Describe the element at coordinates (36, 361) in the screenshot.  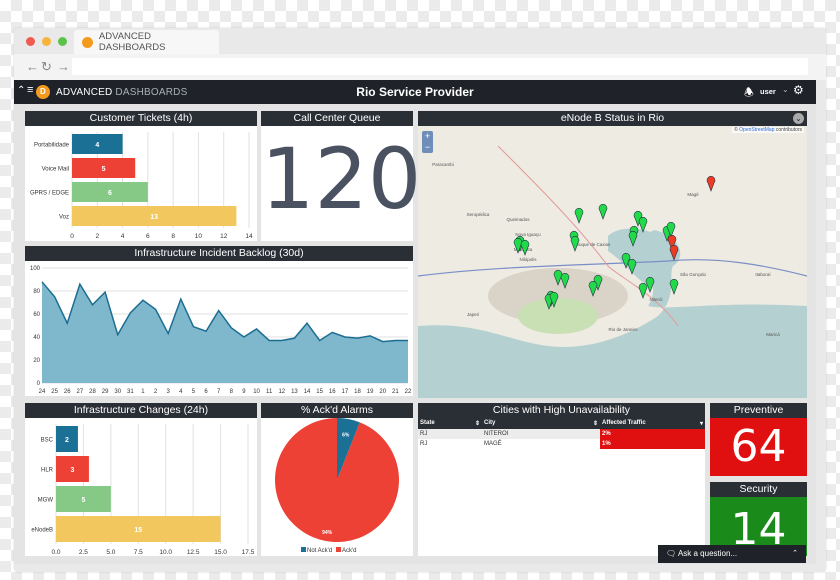
I see `y-tick-label: 20` at that location.